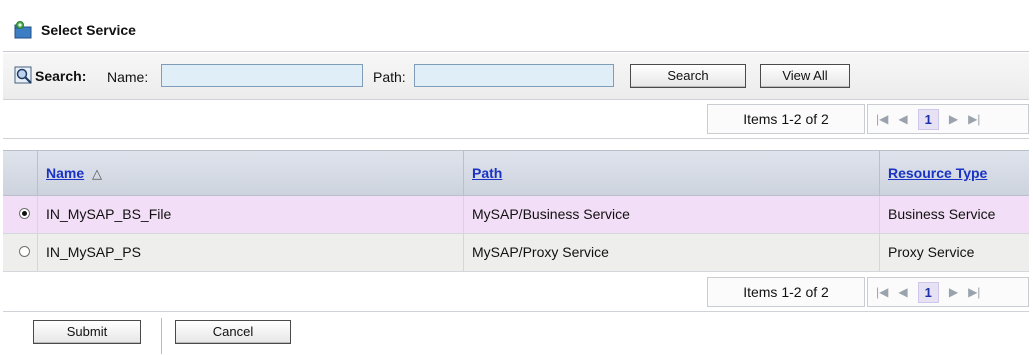  Describe the element at coordinates (487, 173) in the screenshot. I see `sort-path-link: Path` at that location.